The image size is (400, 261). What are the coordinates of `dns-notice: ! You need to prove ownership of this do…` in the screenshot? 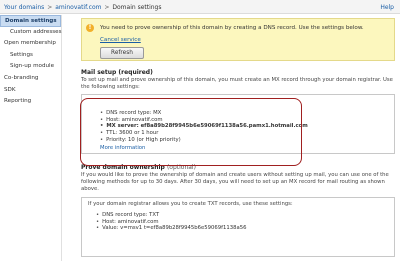 It's located at (238, 39).